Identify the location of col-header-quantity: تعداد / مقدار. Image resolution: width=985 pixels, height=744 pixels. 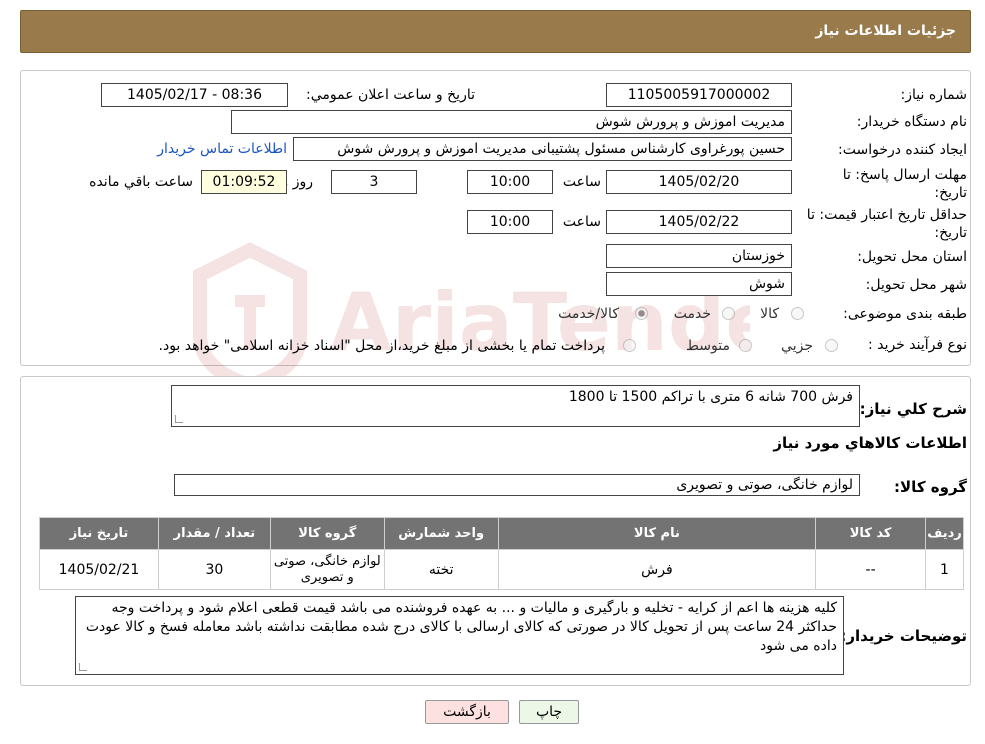
(214, 533).